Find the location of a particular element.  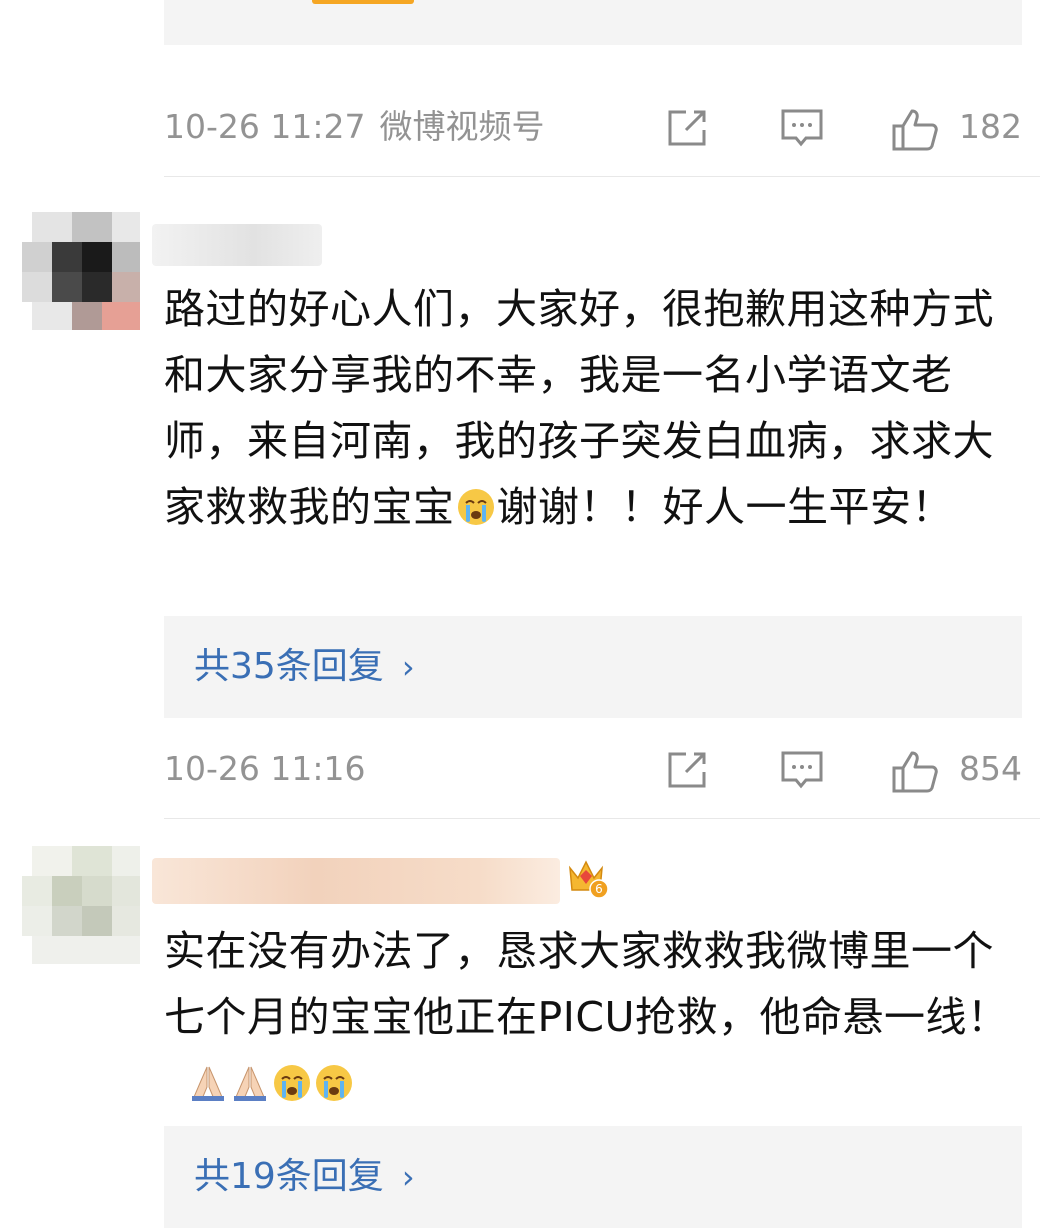

orange-tag is located at coordinates (363, 2).